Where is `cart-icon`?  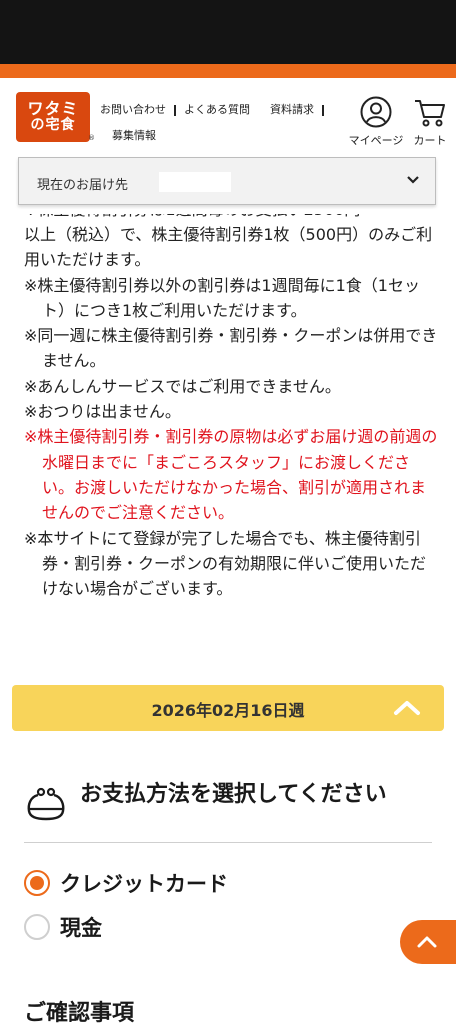 cart-icon is located at coordinates (430, 113).